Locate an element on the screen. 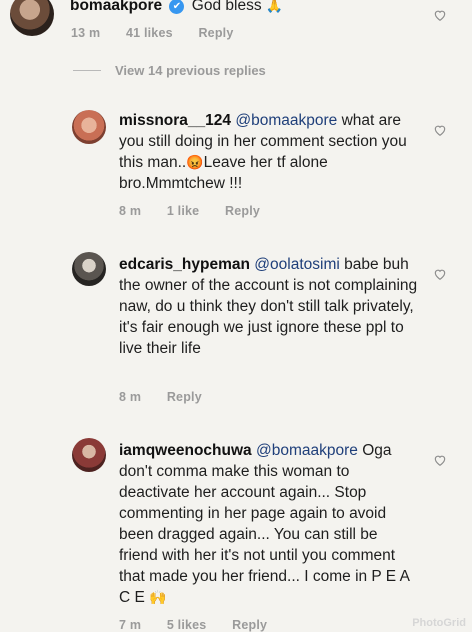 The image size is (472, 632). divider-line is located at coordinates (87, 70).